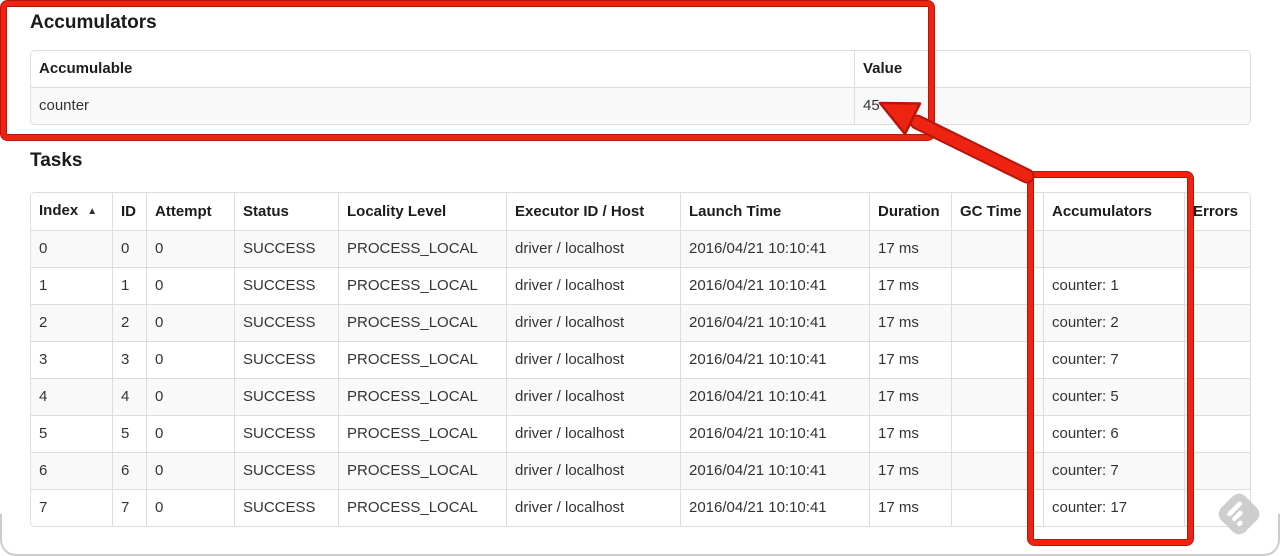 This screenshot has height=556, width=1280. What do you see at coordinates (286, 211) in the screenshot?
I see `col-header-status: Status` at bounding box center [286, 211].